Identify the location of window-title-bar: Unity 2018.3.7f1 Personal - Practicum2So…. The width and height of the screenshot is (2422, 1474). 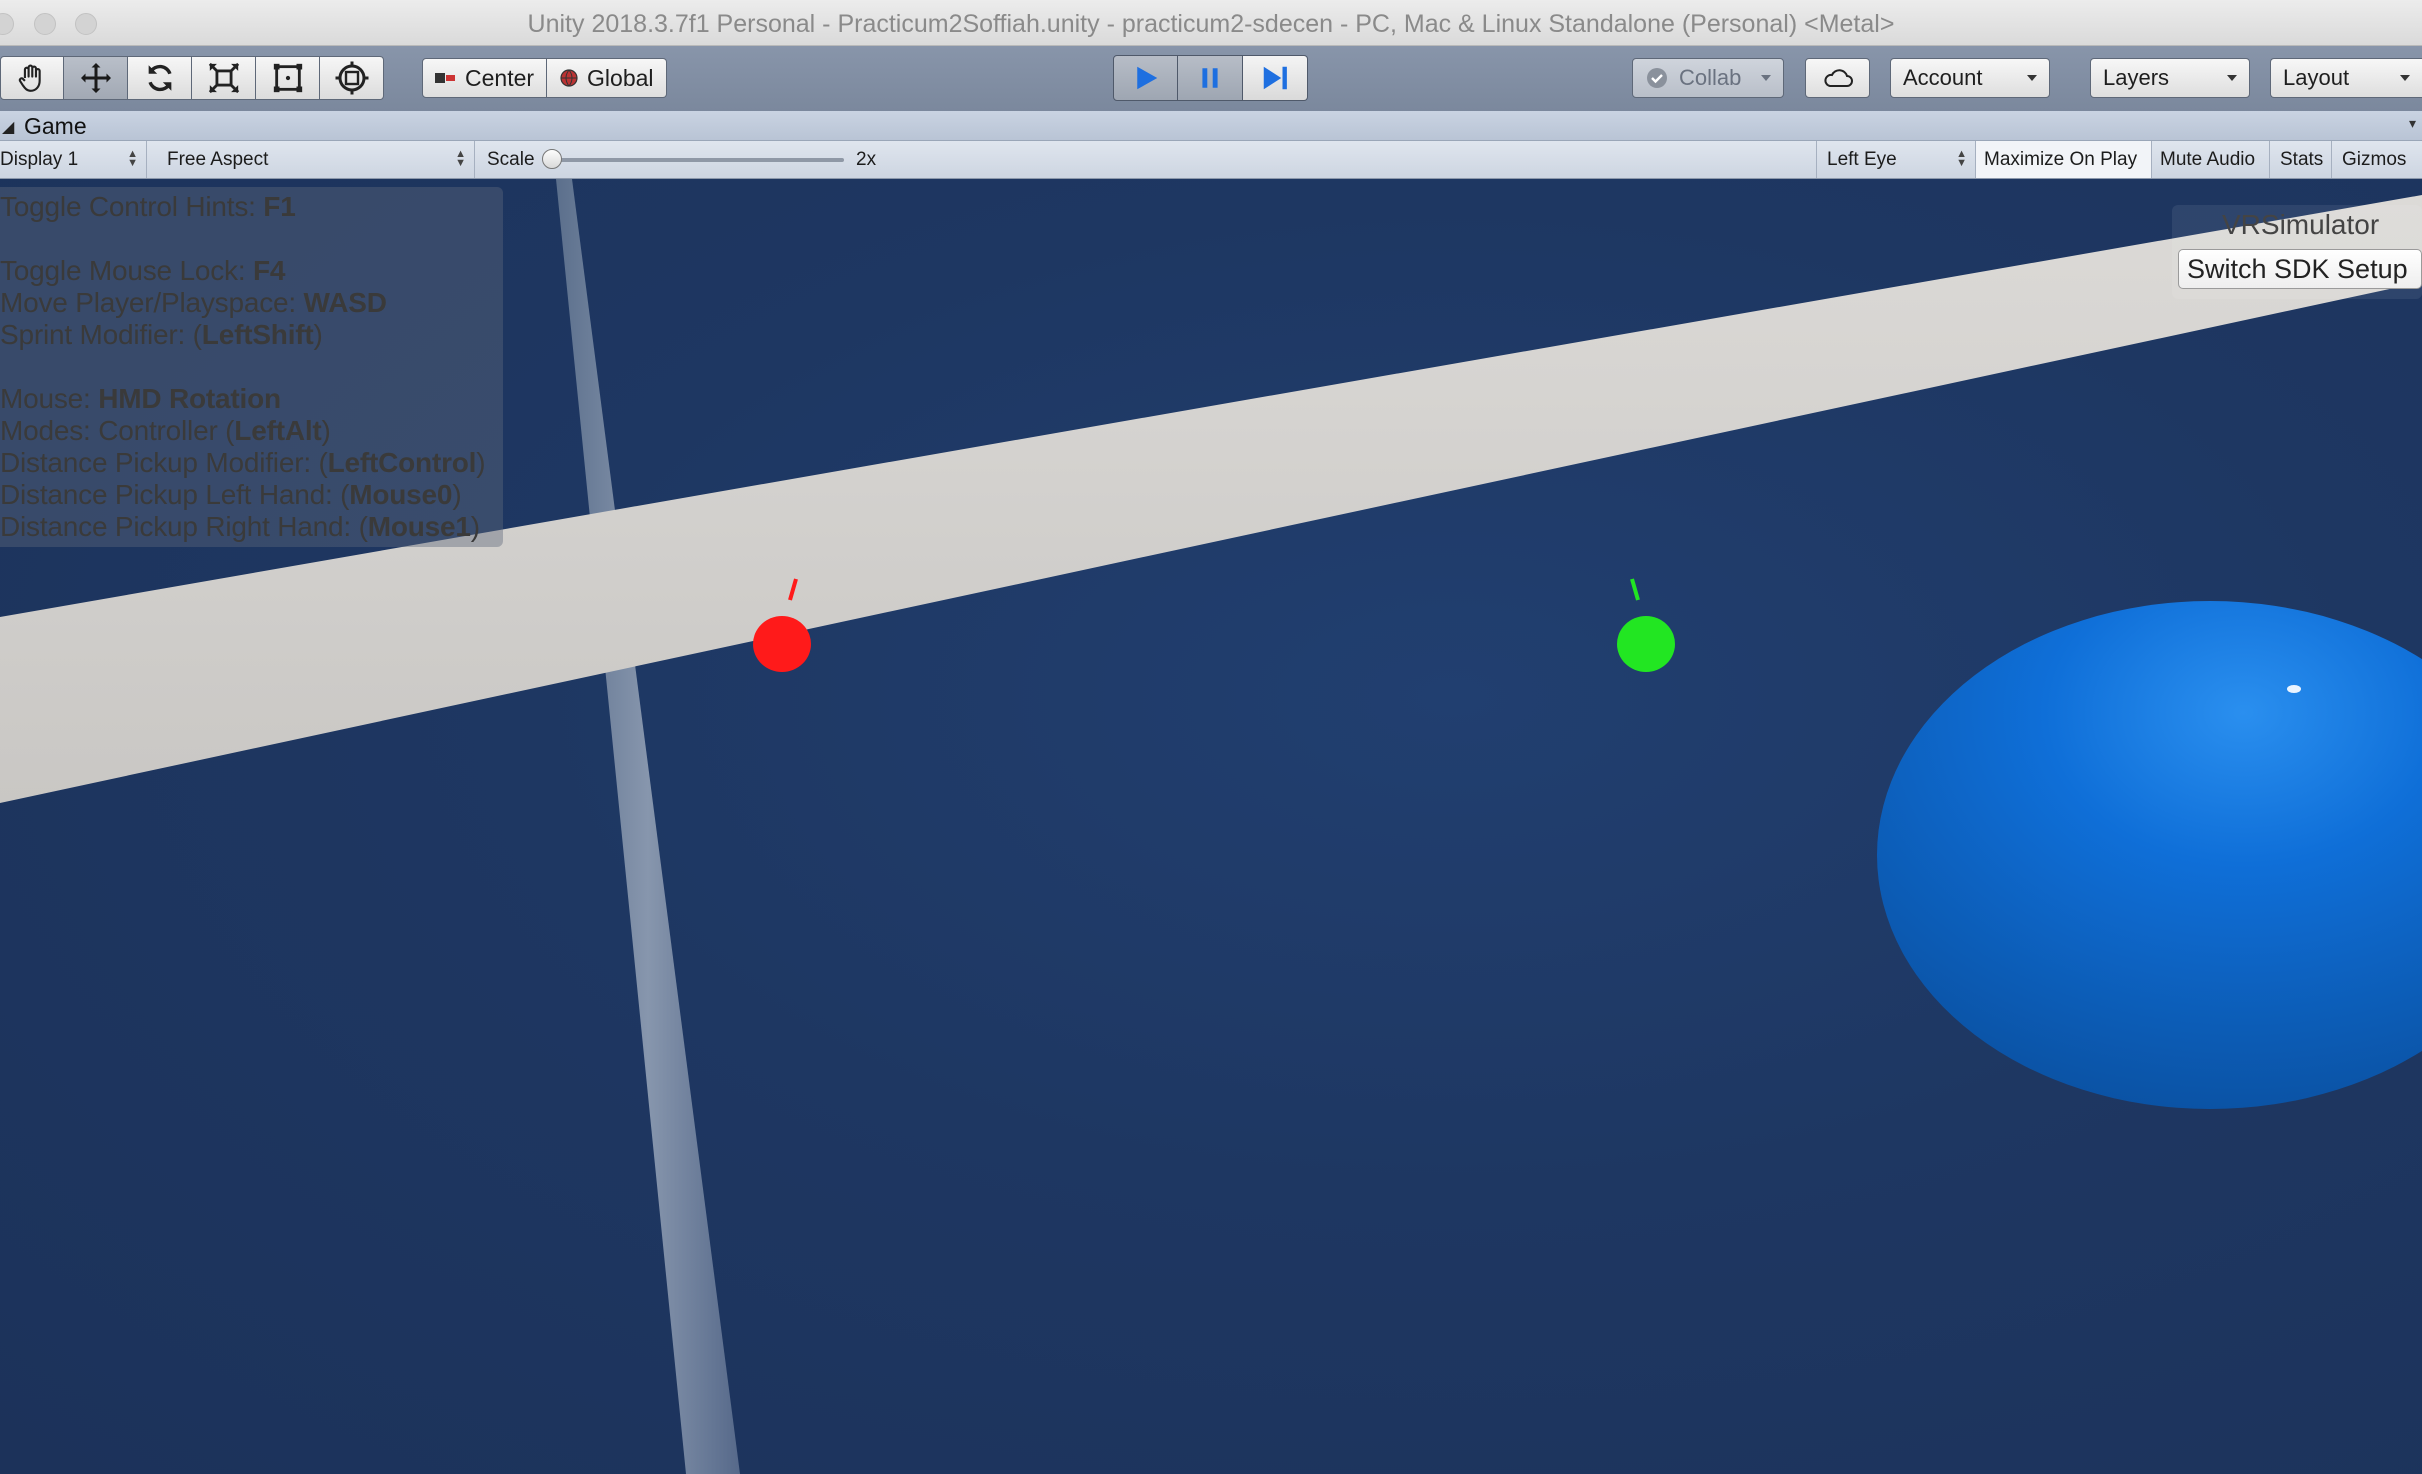
(1211, 23).